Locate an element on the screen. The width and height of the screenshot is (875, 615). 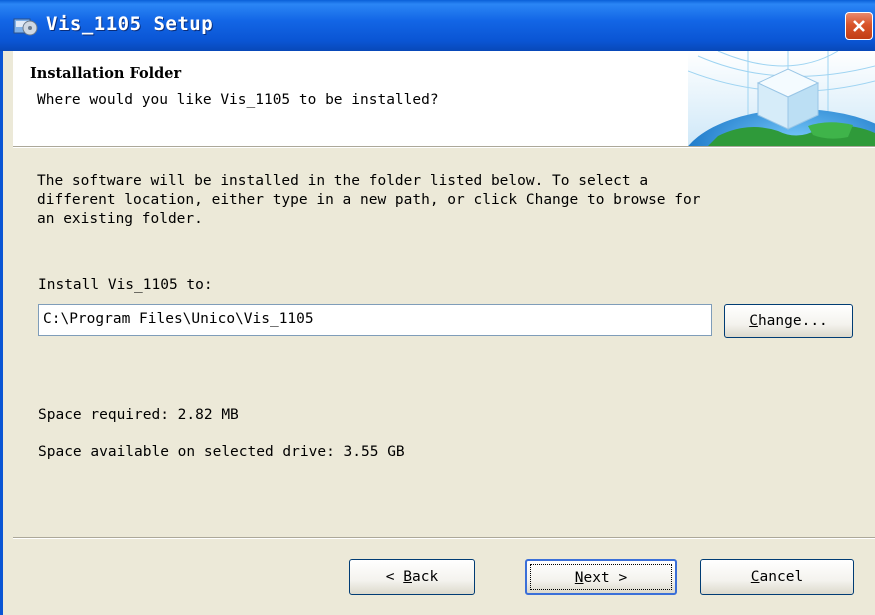
back-button: < Back is located at coordinates (412, 577).